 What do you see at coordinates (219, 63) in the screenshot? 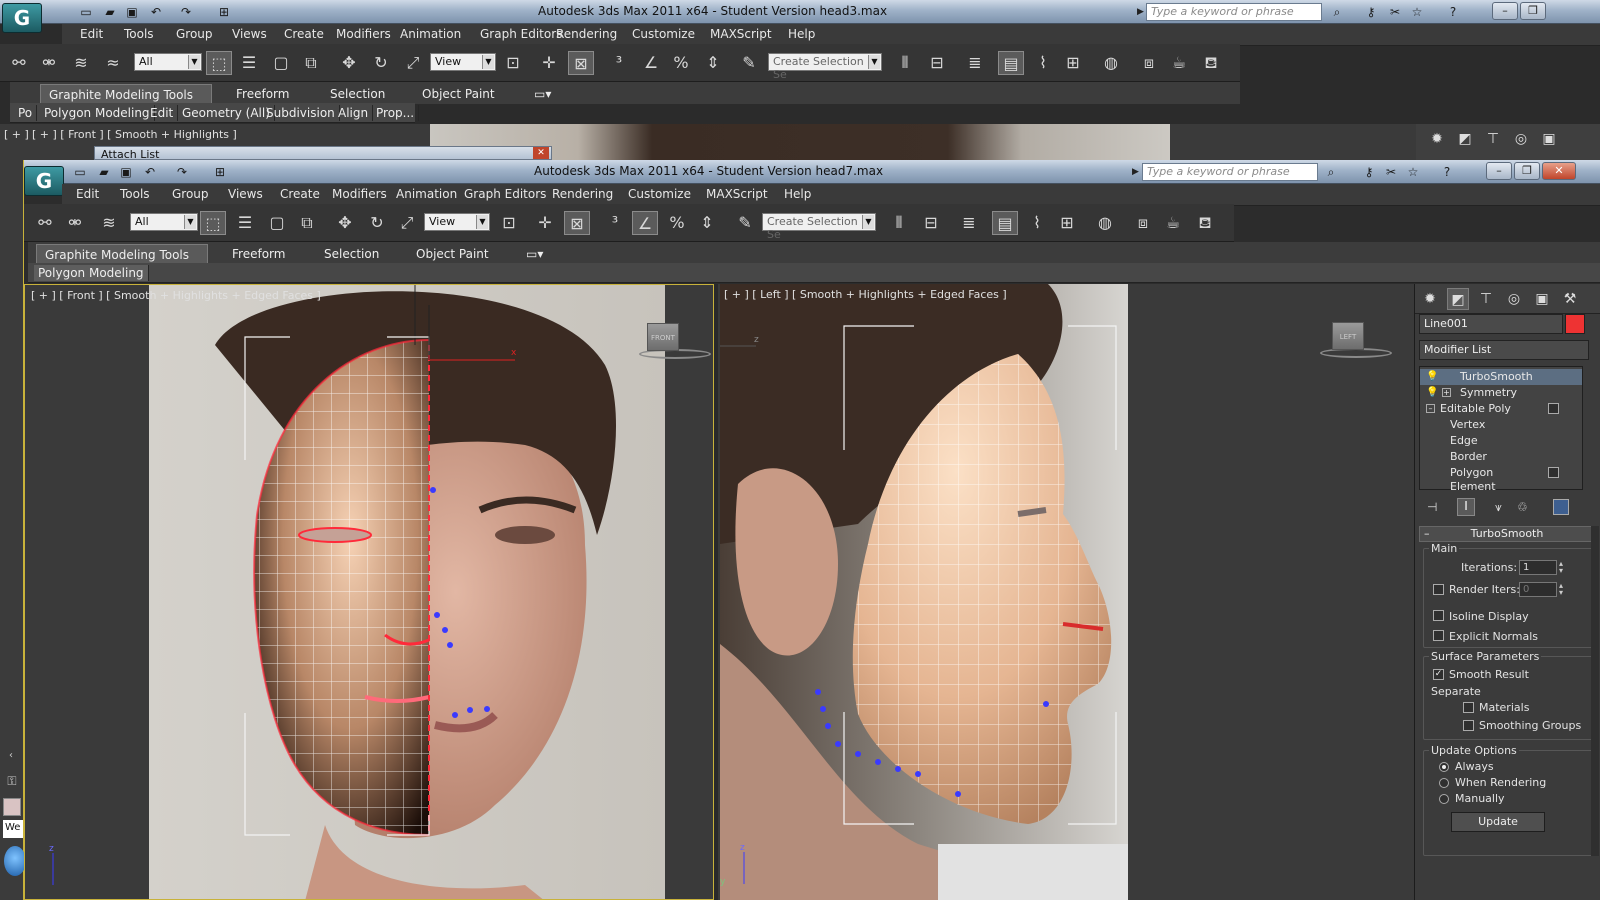
I see `select-object-icon: ⬚` at bounding box center [219, 63].